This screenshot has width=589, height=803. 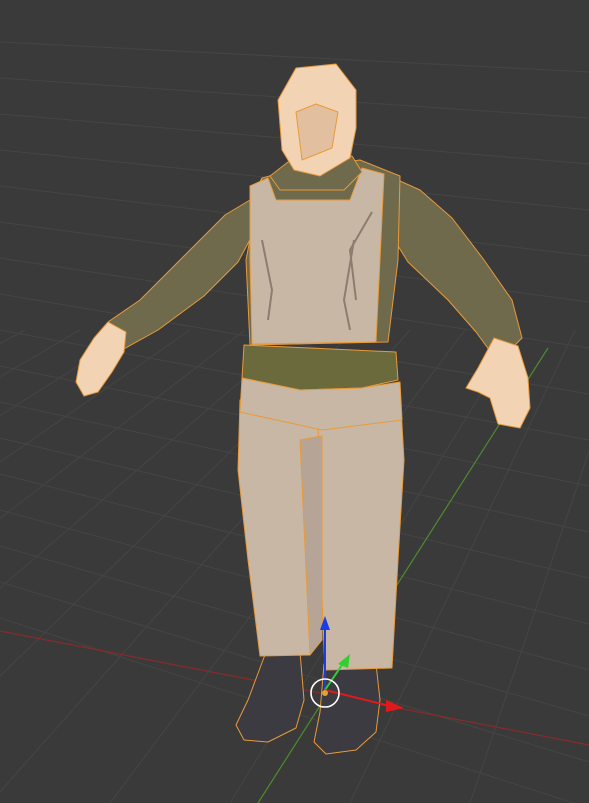 I want to click on right-boot, so click(x=347, y=709).